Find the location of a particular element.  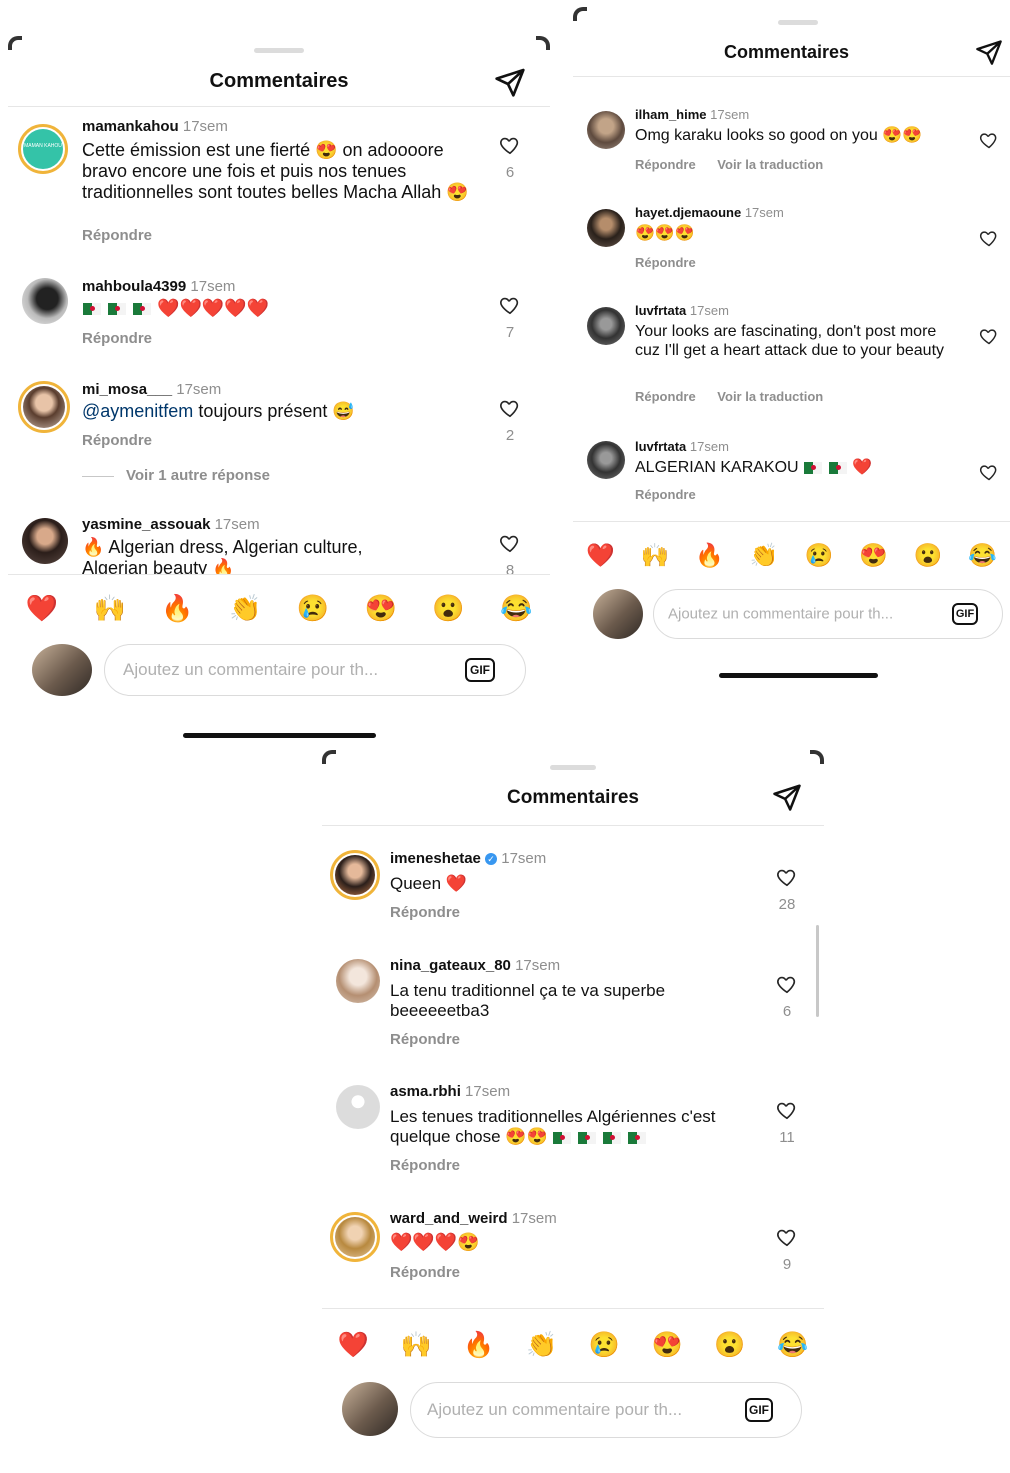

comment-meta: hayet.djemaoune 17sem is located at coordinates (709, 212).